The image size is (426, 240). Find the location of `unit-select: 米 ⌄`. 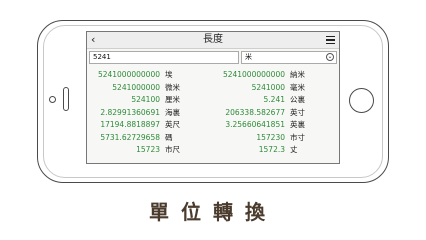

unit-select: 米 ⌄ is located at coordinates (289, 57).